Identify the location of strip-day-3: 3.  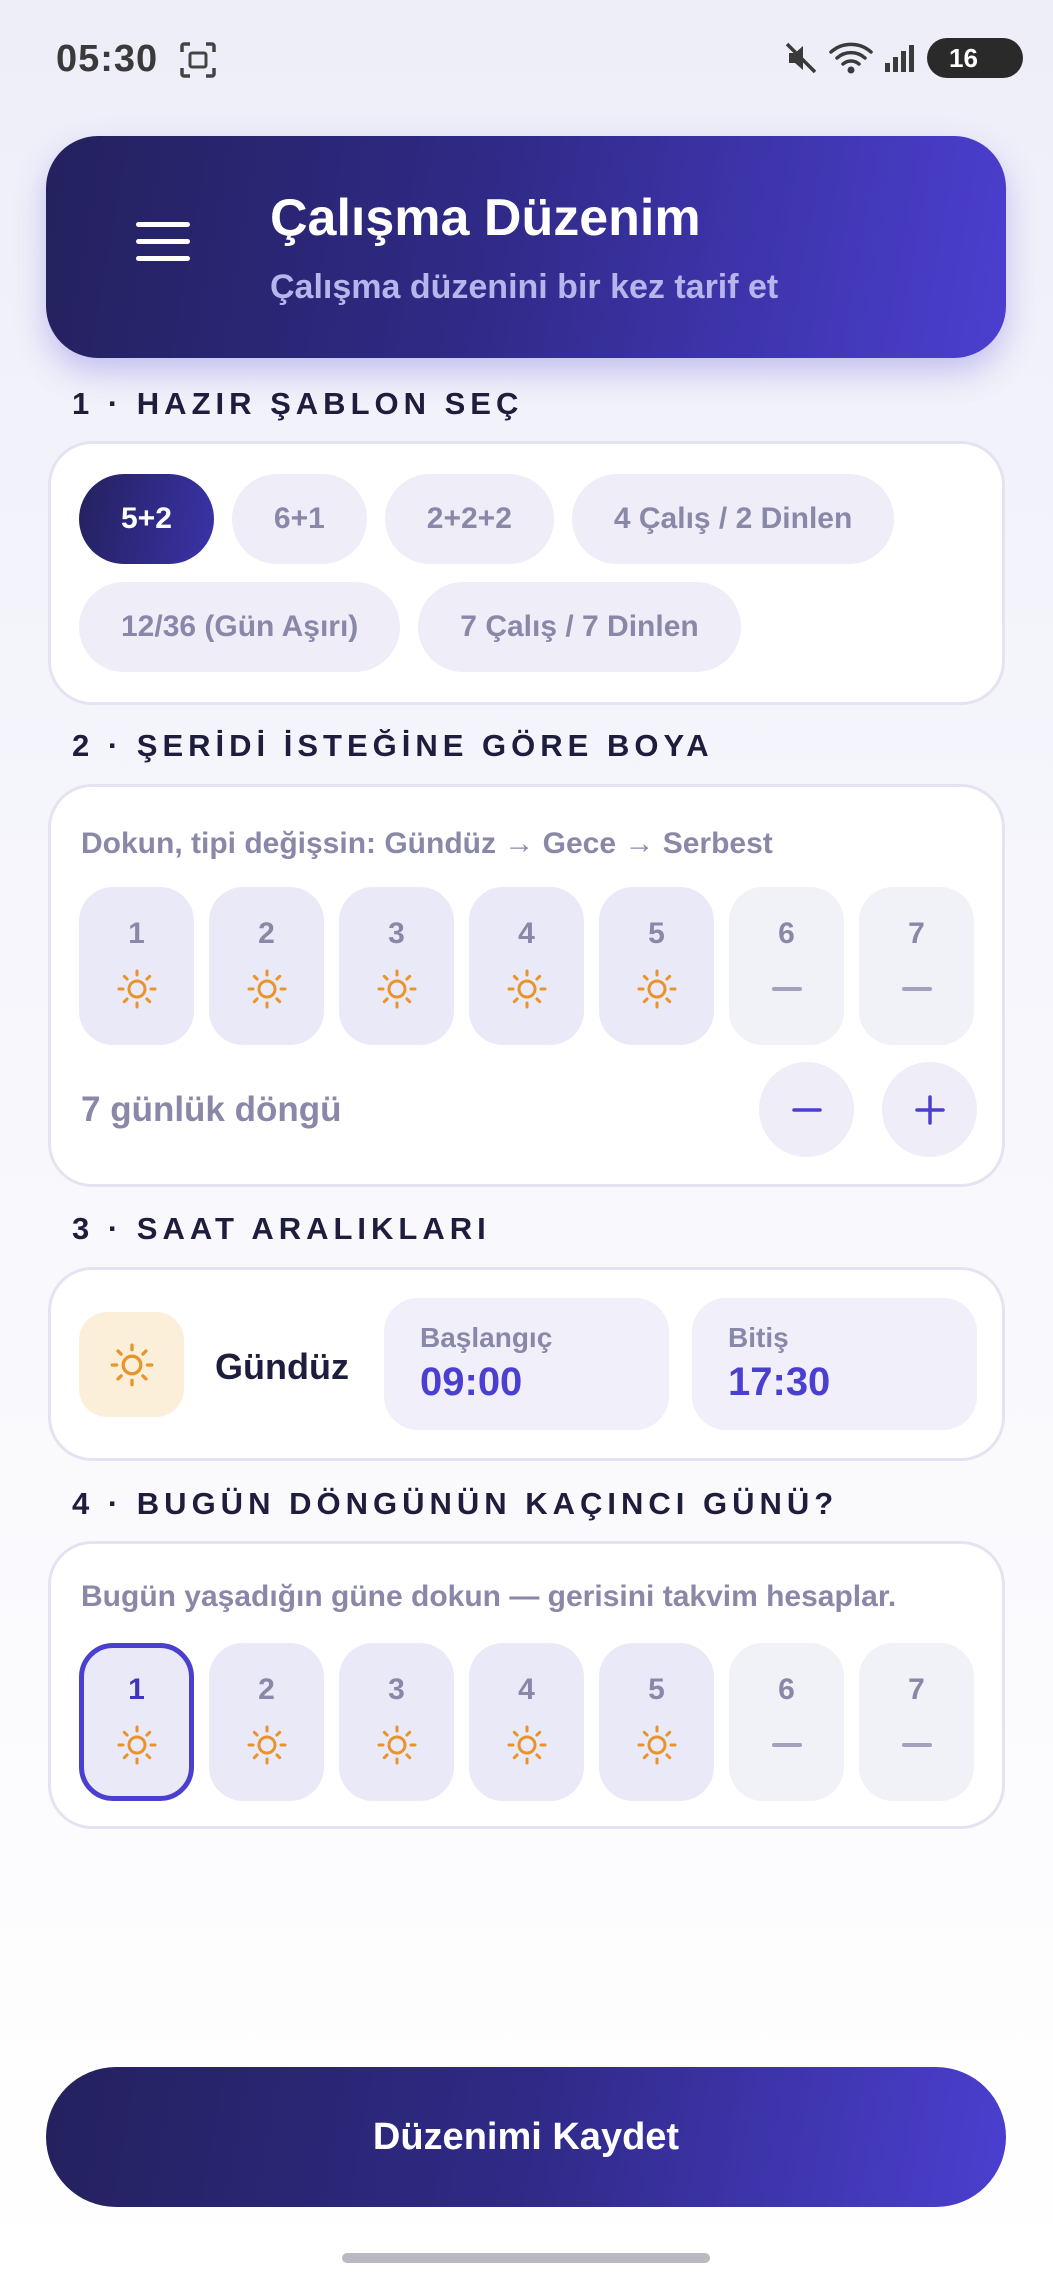
(396, 966).